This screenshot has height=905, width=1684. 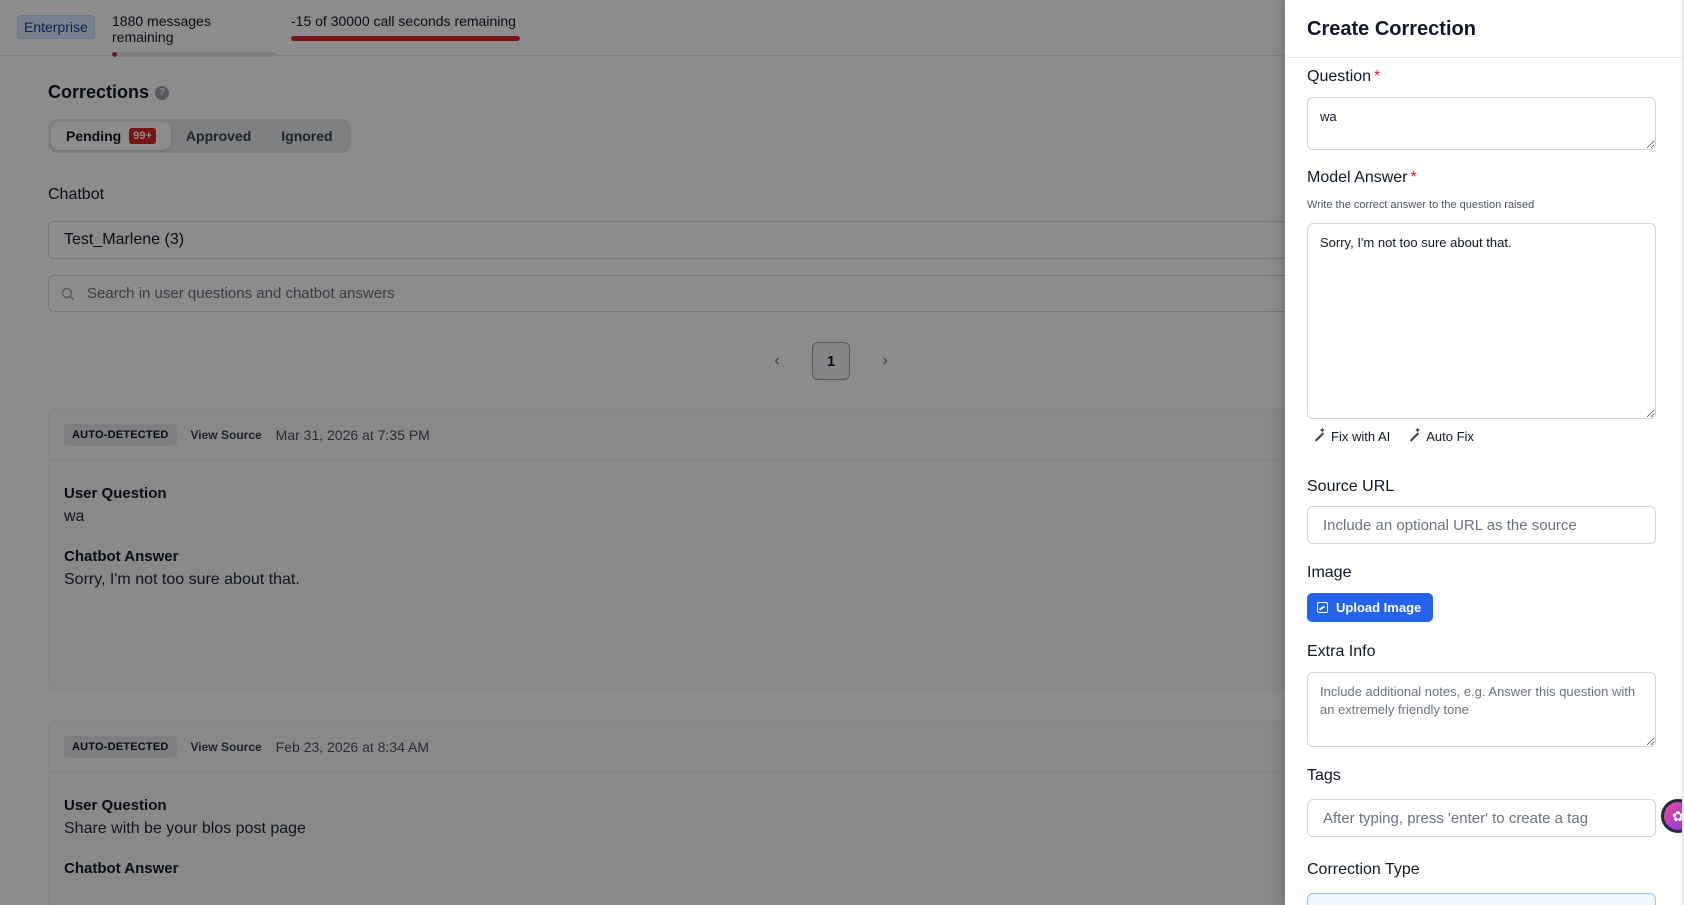 I want to click on extra-info-textarea, so click(x=1481, y=709).